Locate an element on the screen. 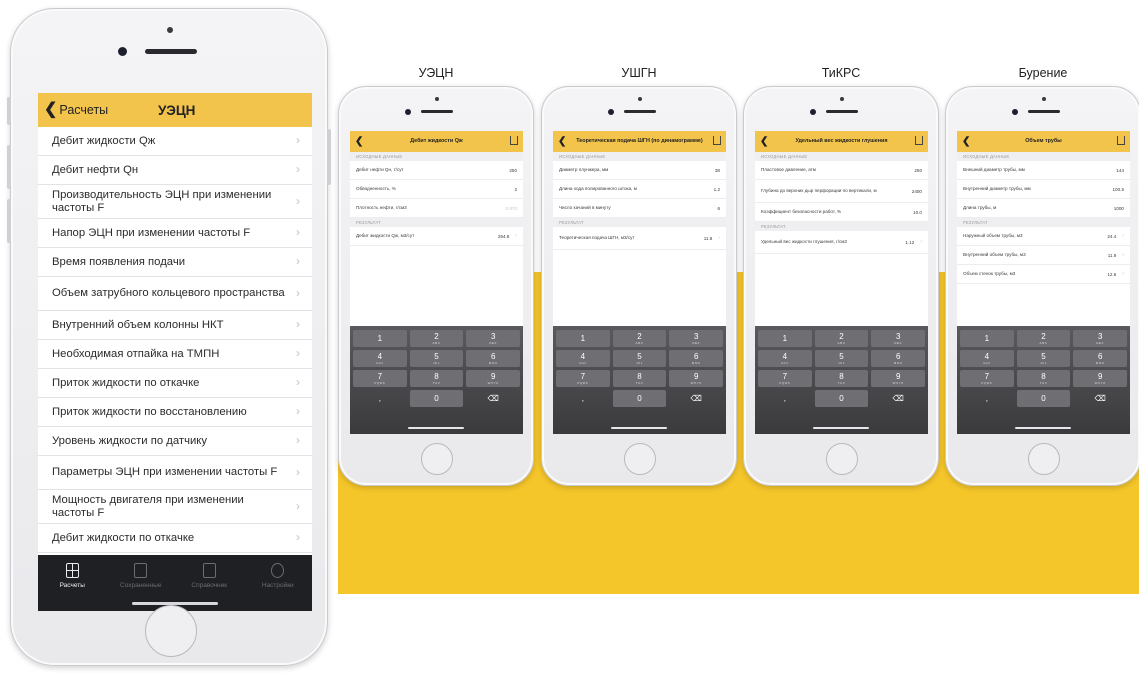 The image size is (1139, 674). input-row: Коэффициент безопасности работ, % 10.0 is located at coordinates (841, 212).